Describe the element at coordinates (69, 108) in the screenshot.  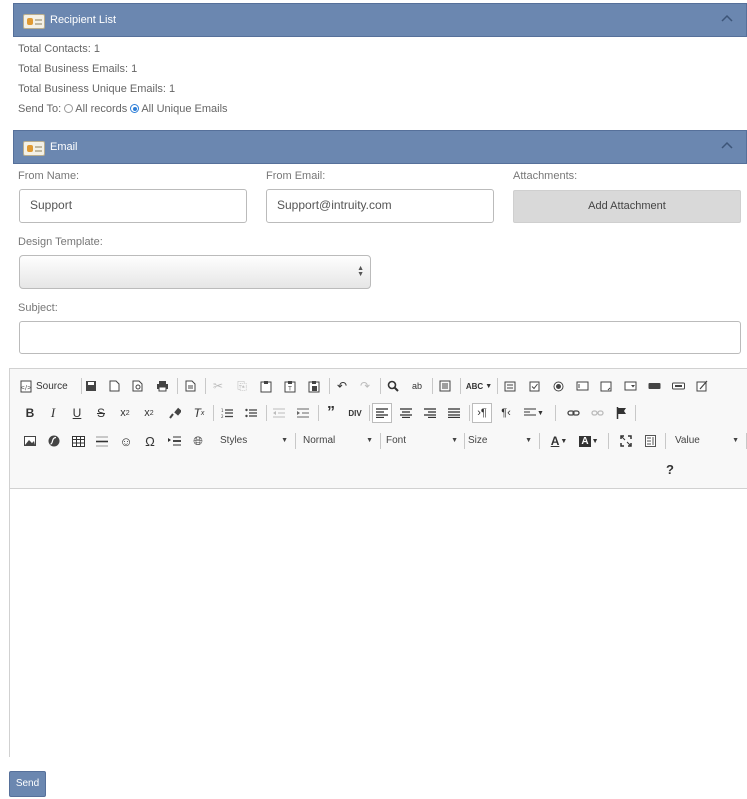
I see `radio-all-records` at that location.